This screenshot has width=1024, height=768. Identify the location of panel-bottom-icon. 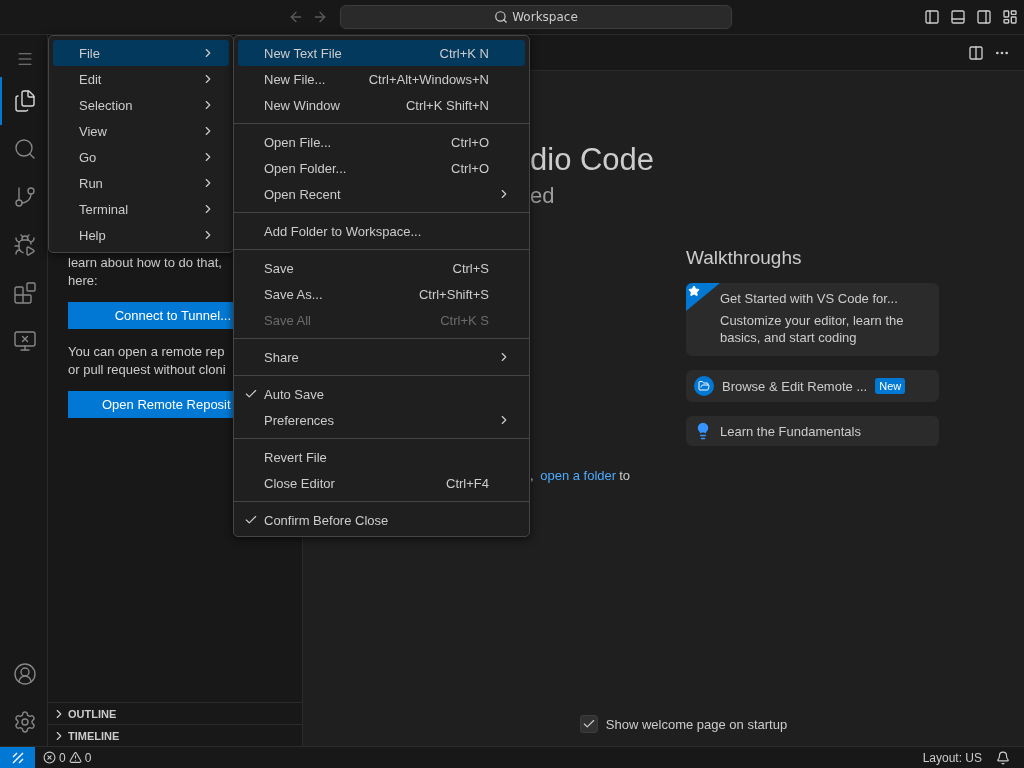
(958, 17).